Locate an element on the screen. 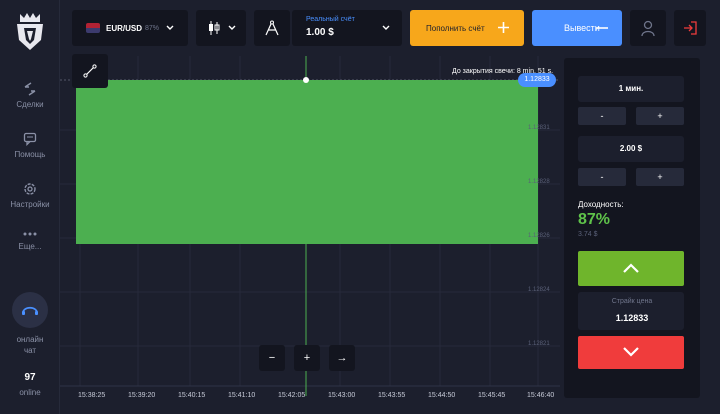 The width and height of the screenshot is (720, 414). time-axis-label: 15:38:25 is located at coordinates (92, 395).